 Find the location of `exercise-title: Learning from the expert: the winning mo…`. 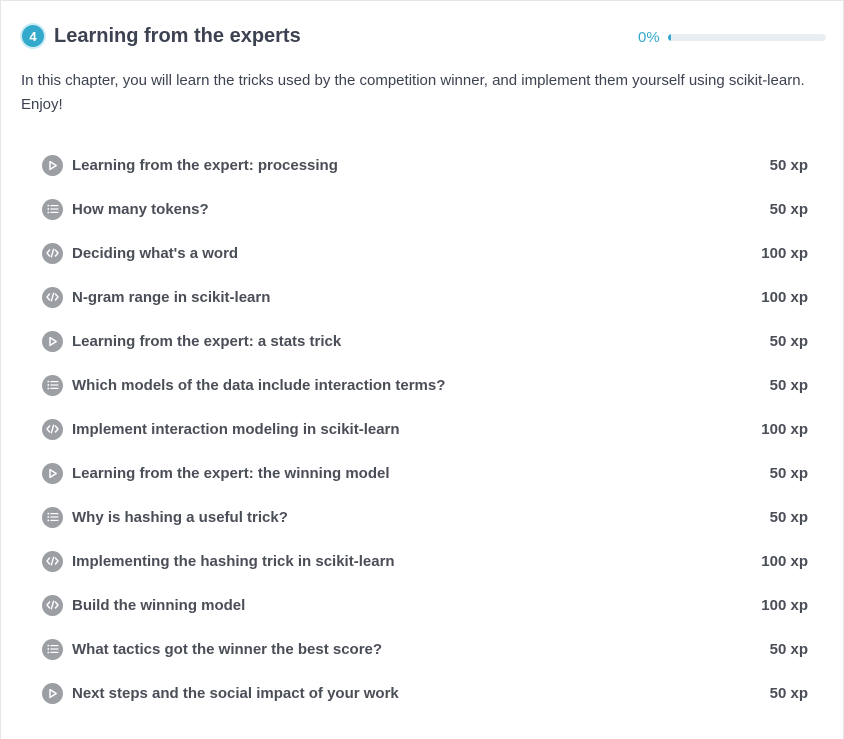

exercise-title: Learning from the expert: the winning mo… is located at coordinates (421, 473).